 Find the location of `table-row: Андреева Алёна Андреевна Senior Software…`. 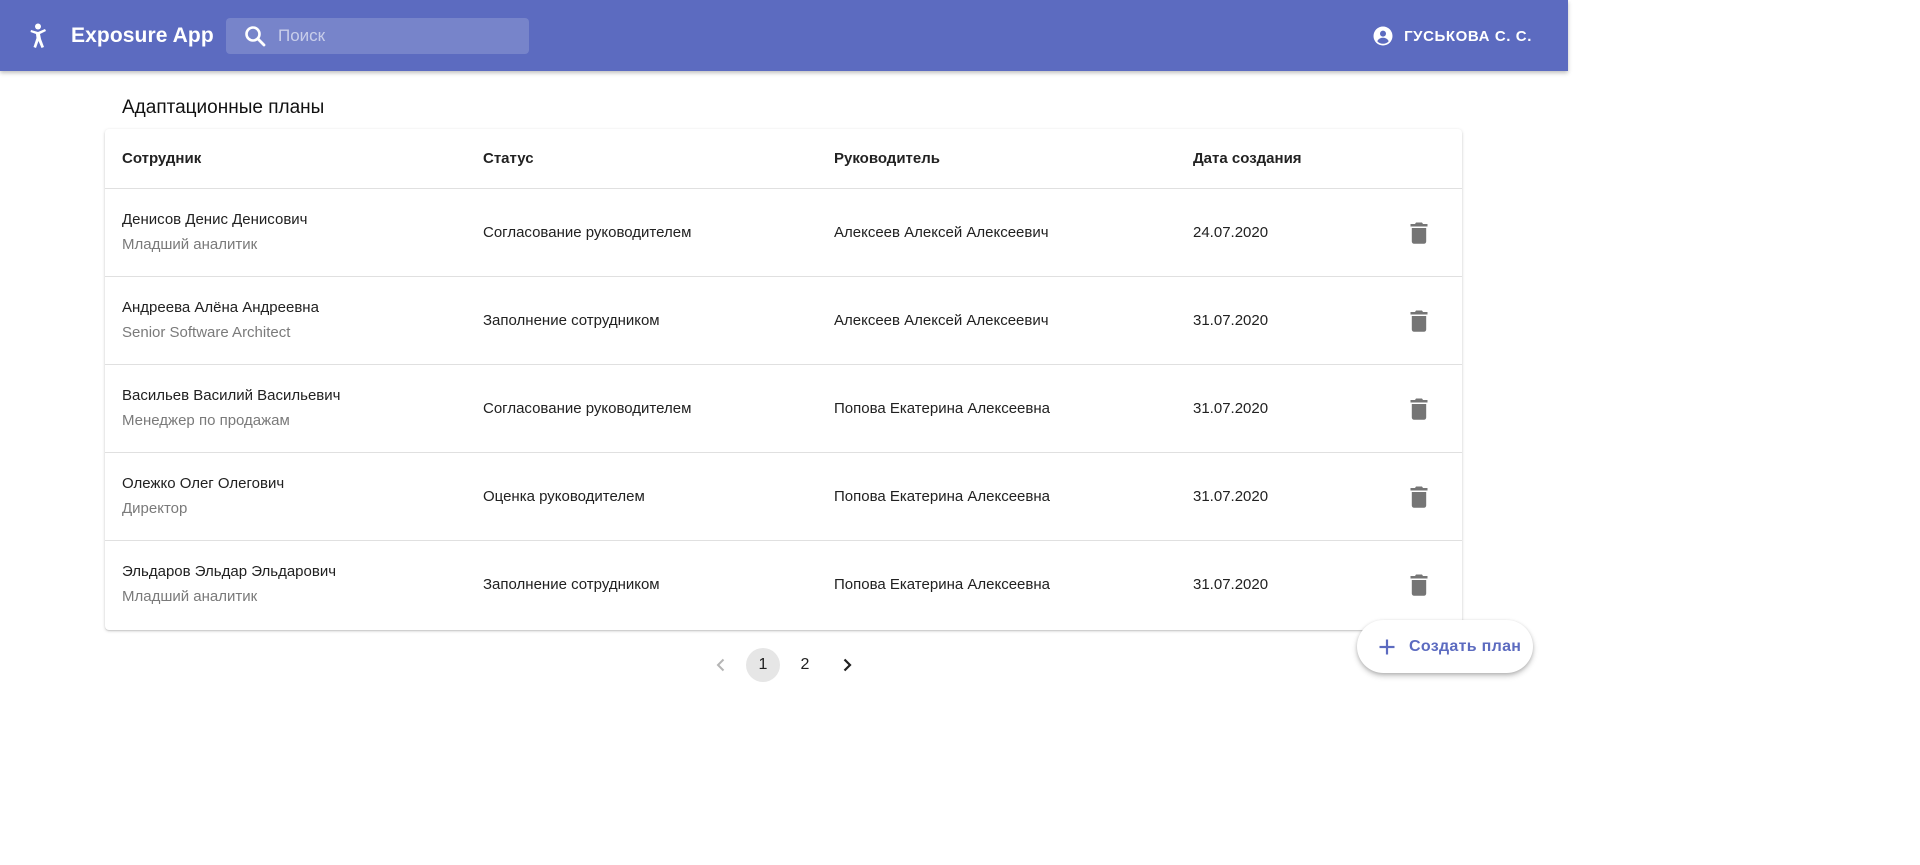

table-row: Андреева Алёна Андреевна Senior Software… is located at coordinates (783, 321).